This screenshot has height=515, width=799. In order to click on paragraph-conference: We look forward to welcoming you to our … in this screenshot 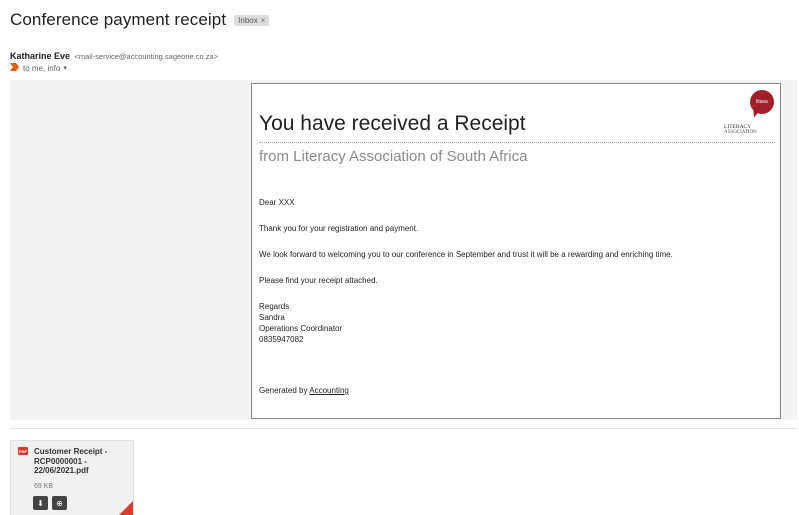, I will do `click(466, 254)`.